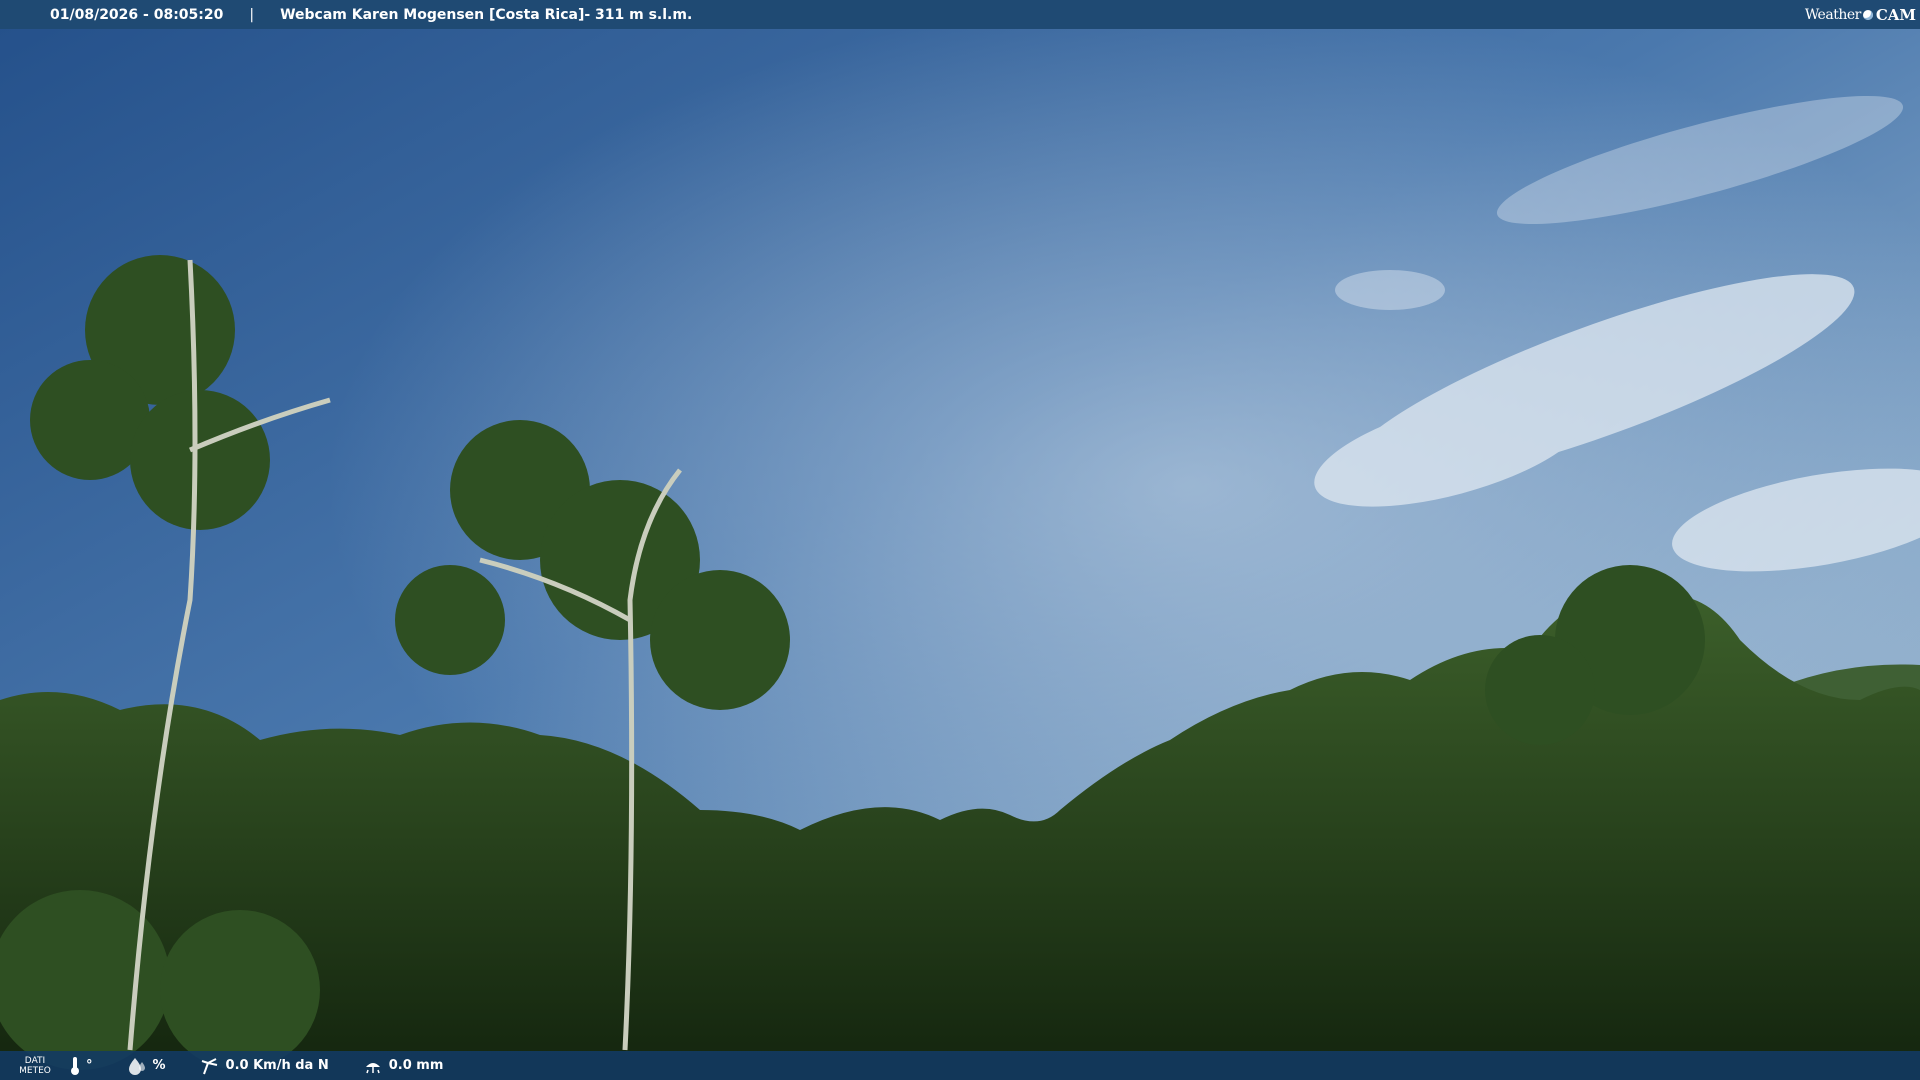 This screenshot has height=1080, width=1920. What do you see at coordinates (1895, 14) in the screenshot?
I see `logo-cam-text: CAM` at bounding box center [1895, 14].